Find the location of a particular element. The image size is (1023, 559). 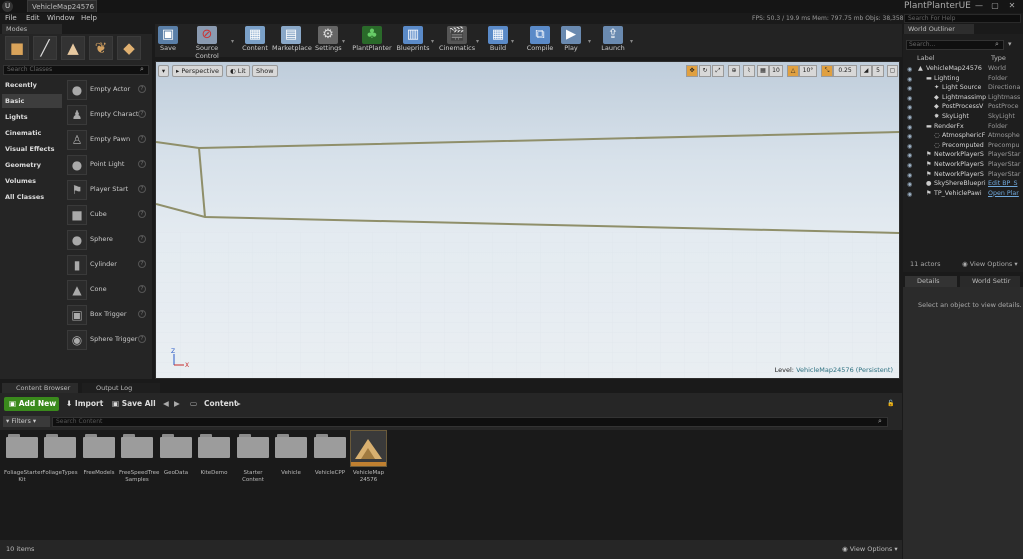

category-cinematic: Cinematic is located at coordinates (32, 133).